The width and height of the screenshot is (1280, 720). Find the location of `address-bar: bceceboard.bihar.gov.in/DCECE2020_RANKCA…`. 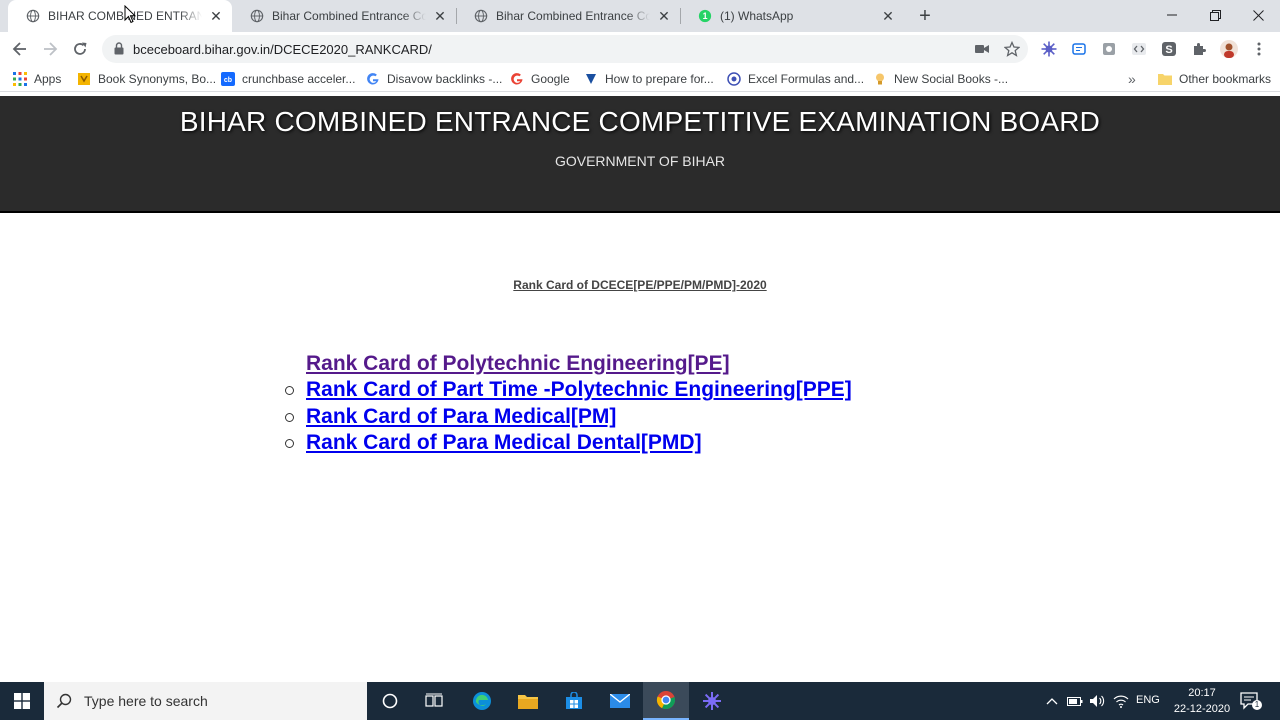

address-bar: bceceboard.bihar.gov.in/DCECE2020_RANKCA… is located at coordinates (565, 49).